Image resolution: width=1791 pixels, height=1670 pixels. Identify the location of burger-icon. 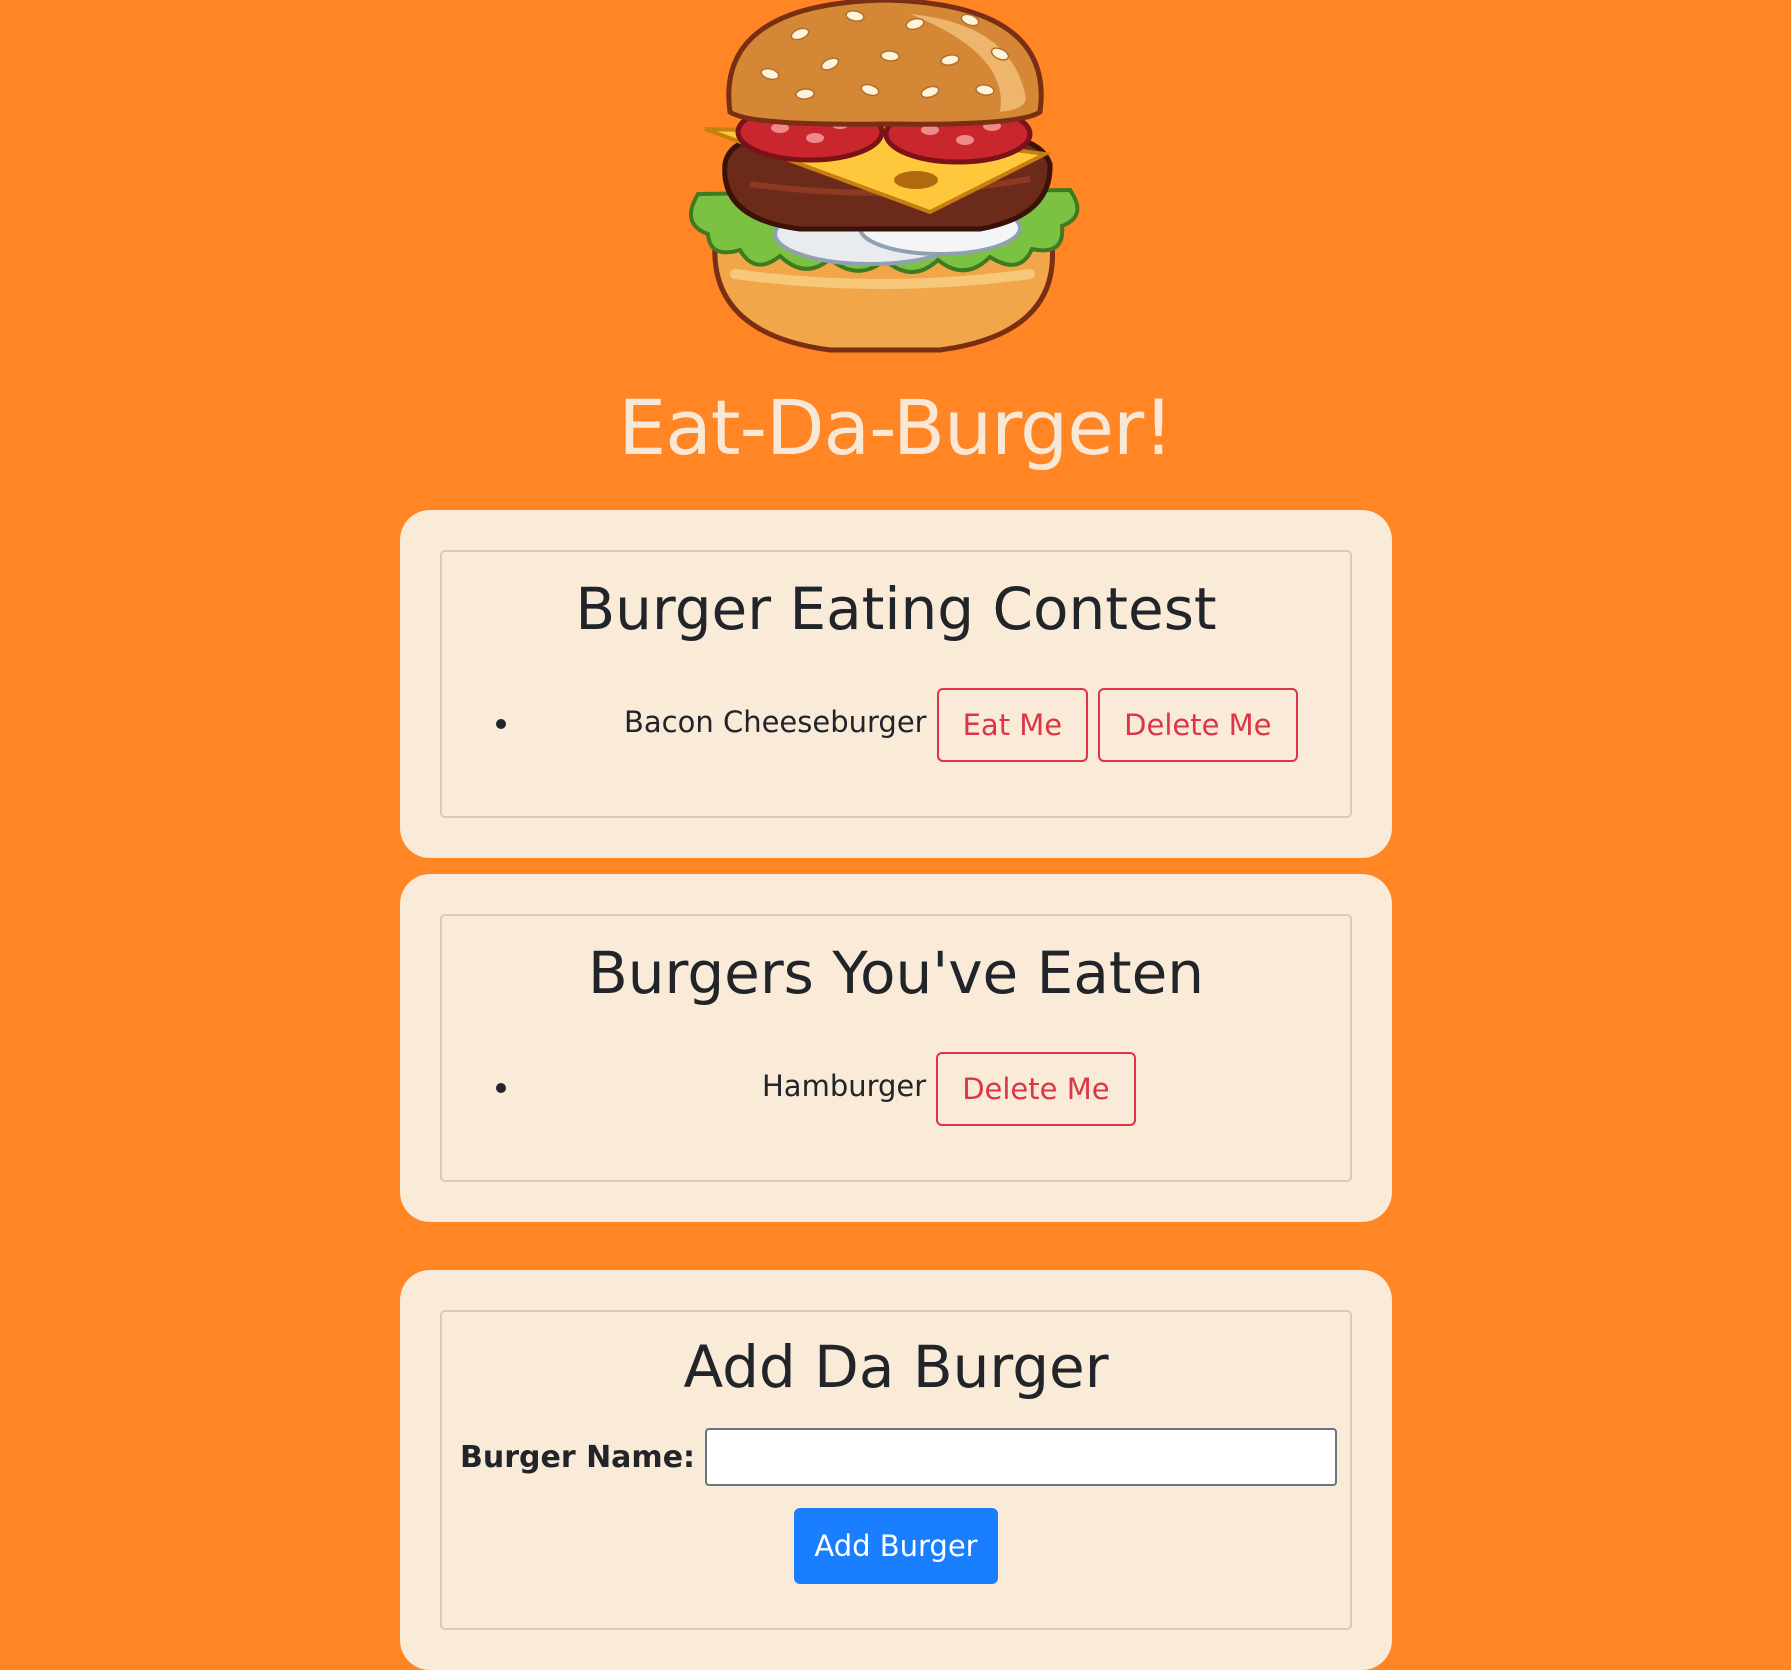
(884, 176).